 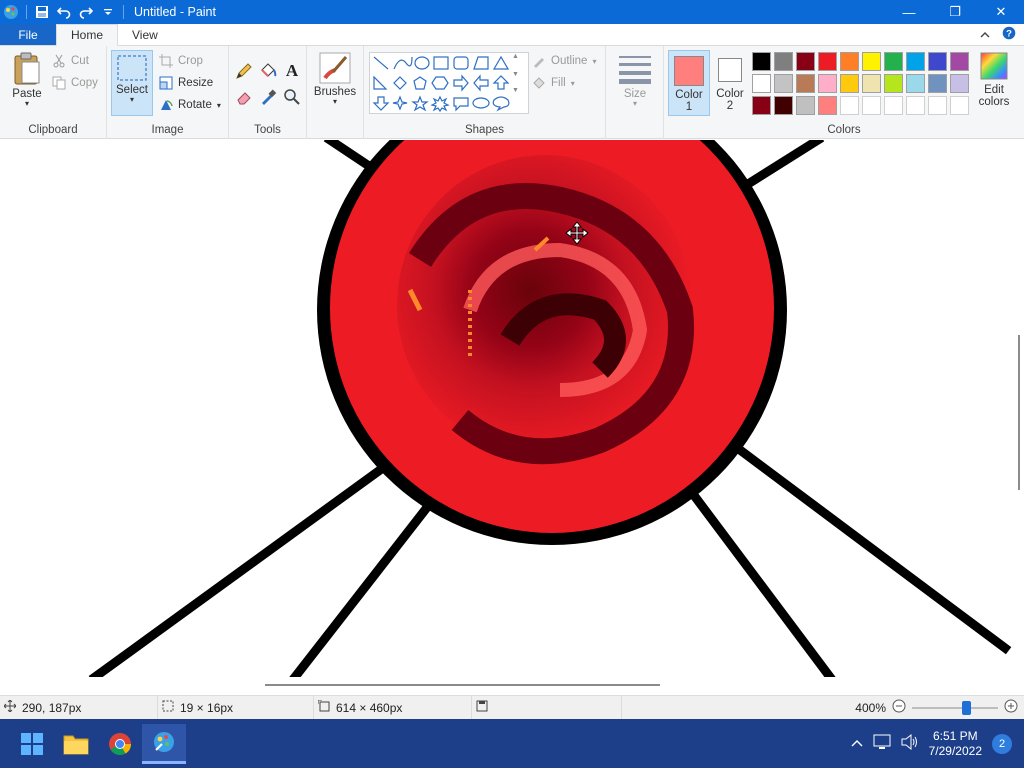 I want to click on fill-bucket-icon, so click(x=268, y=71).